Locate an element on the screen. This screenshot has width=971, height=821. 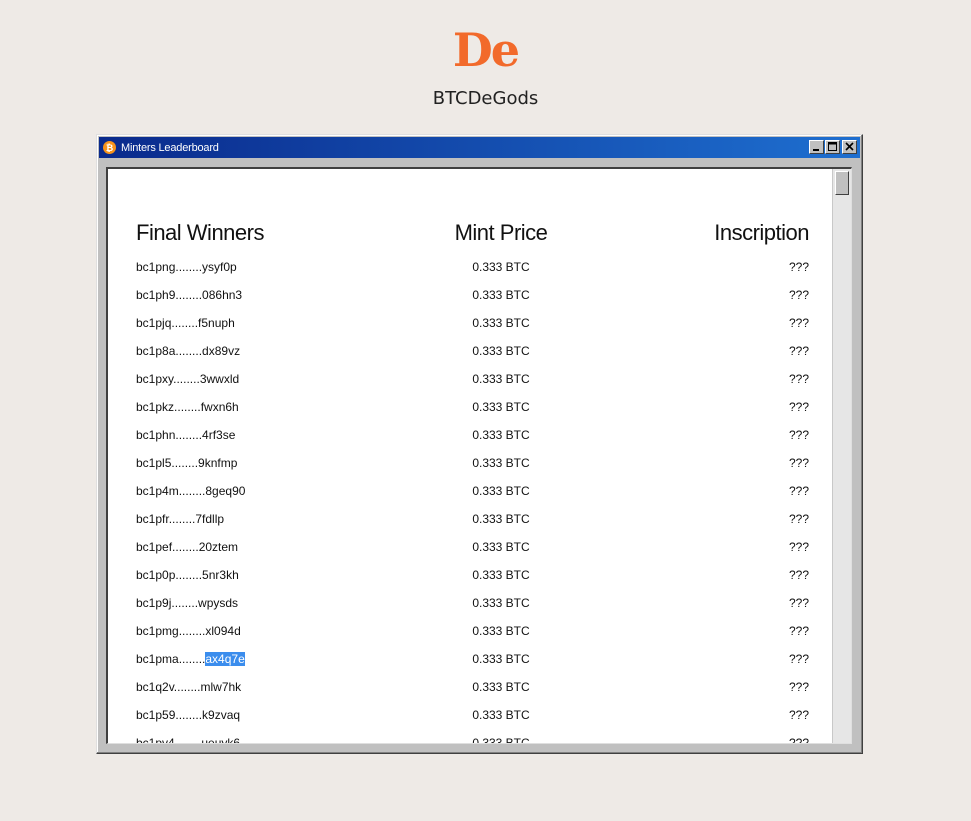
winner-address: bc1pxy........3wwxld is located at coordinates (266, 379).